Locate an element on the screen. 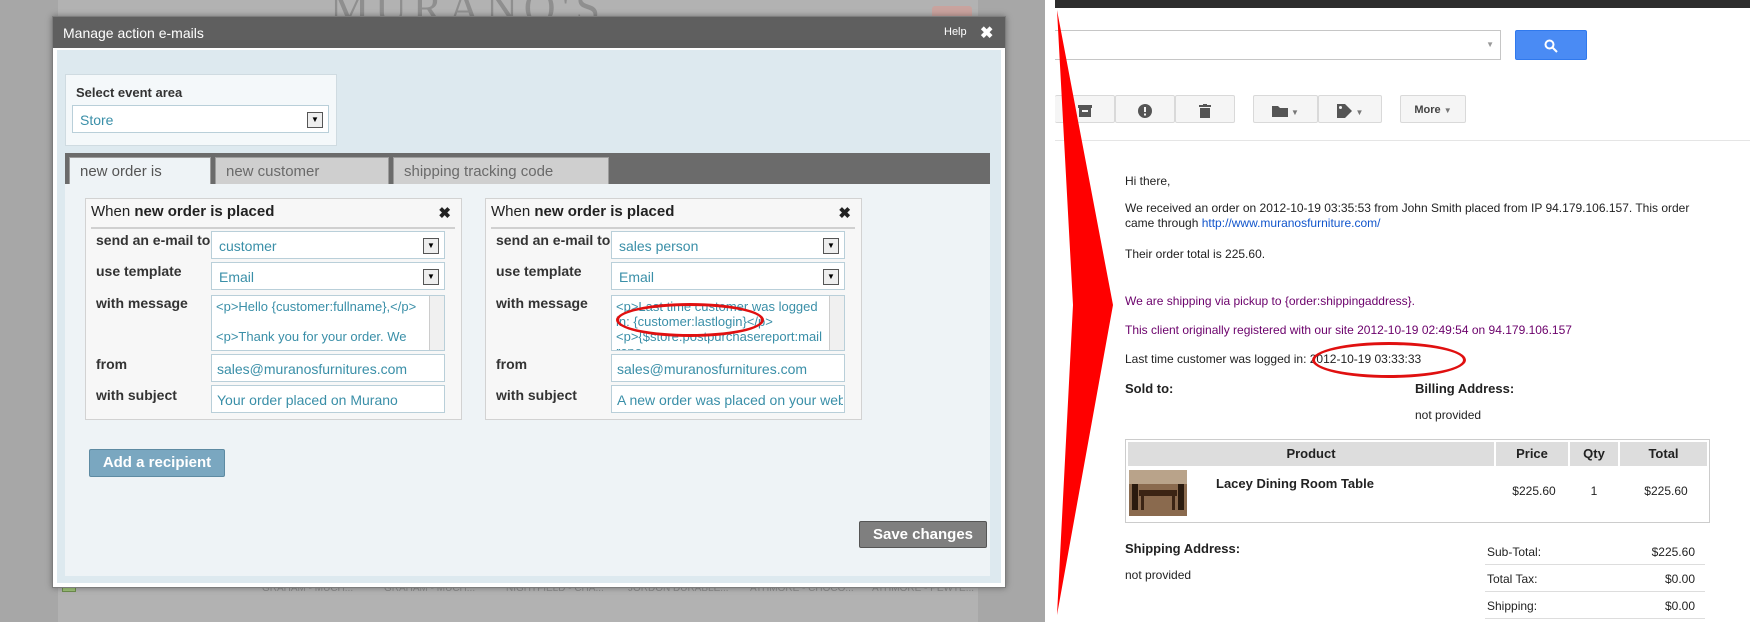 Image resolution: width=1750 pixels, height=622 pixels. help-link: Help is located at coordinates (955, 32).